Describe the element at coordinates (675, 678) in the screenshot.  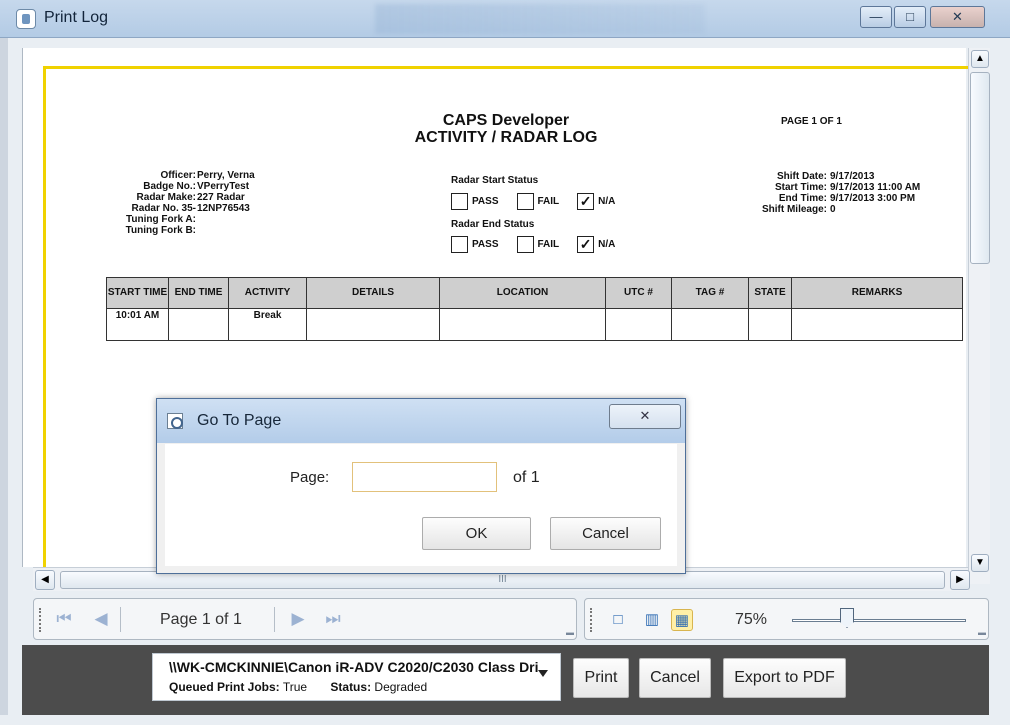
I see `cancel-print-button: Cancel` at that location.